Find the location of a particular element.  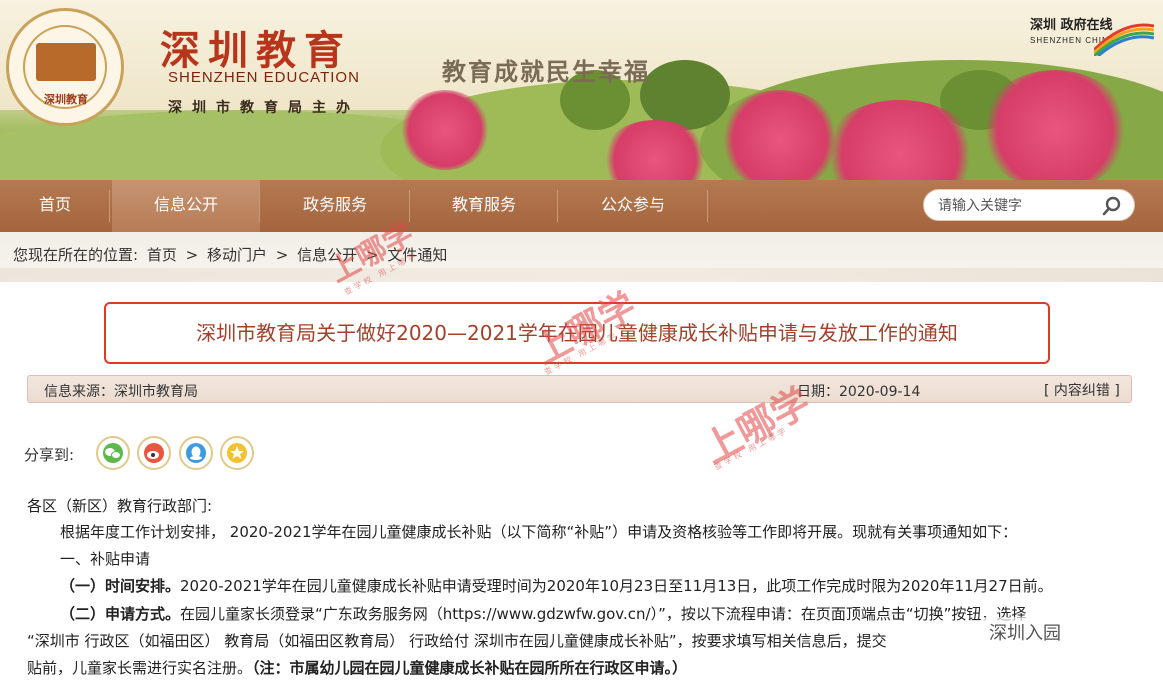

wechat-share-button is located at coordinates (113, 453).